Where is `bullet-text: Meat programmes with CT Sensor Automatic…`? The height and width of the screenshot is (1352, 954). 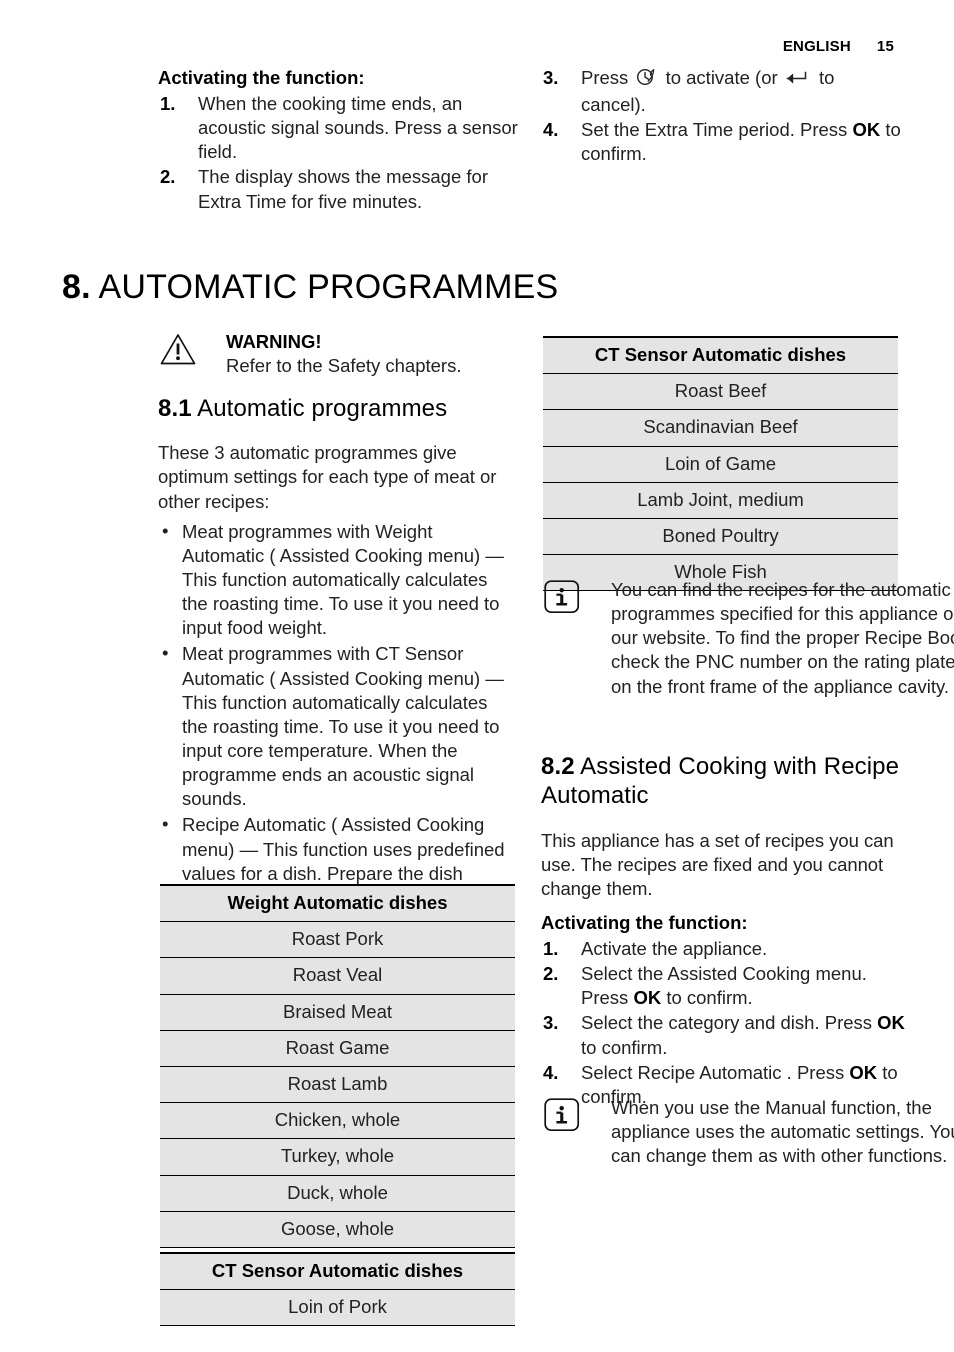
bullet-text: Meat programmes with CT Sensor Automatic… is located at coordinates (343, 726).